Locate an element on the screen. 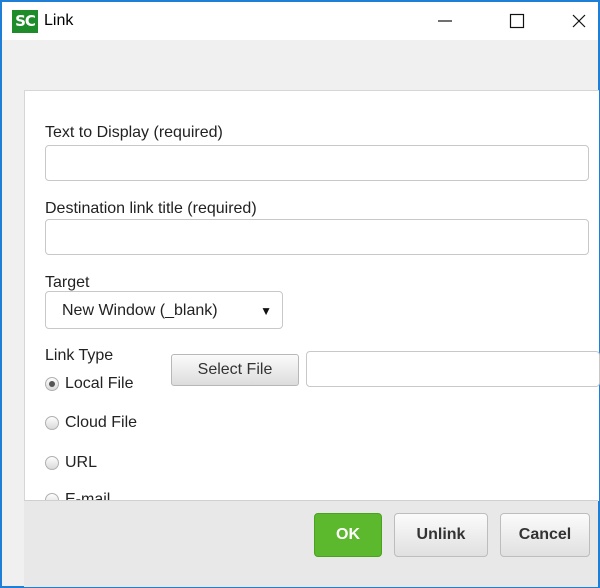 The height and width of the screenshot is (588, 600). ok-button: OK is located at coordinates (348, 535).